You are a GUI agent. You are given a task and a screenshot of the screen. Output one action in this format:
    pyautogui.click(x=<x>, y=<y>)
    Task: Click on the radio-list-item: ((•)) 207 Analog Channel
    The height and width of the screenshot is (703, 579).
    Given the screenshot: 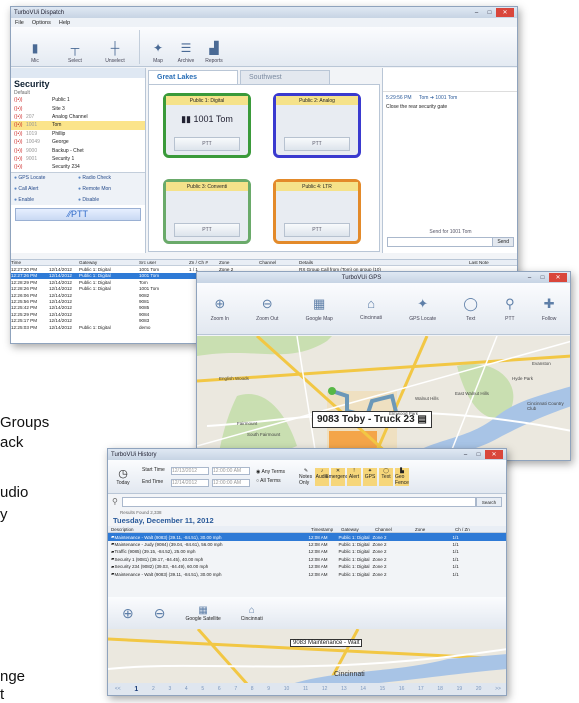 What is the action you would take?
    pyautogui.click(x=78, y=117)
    